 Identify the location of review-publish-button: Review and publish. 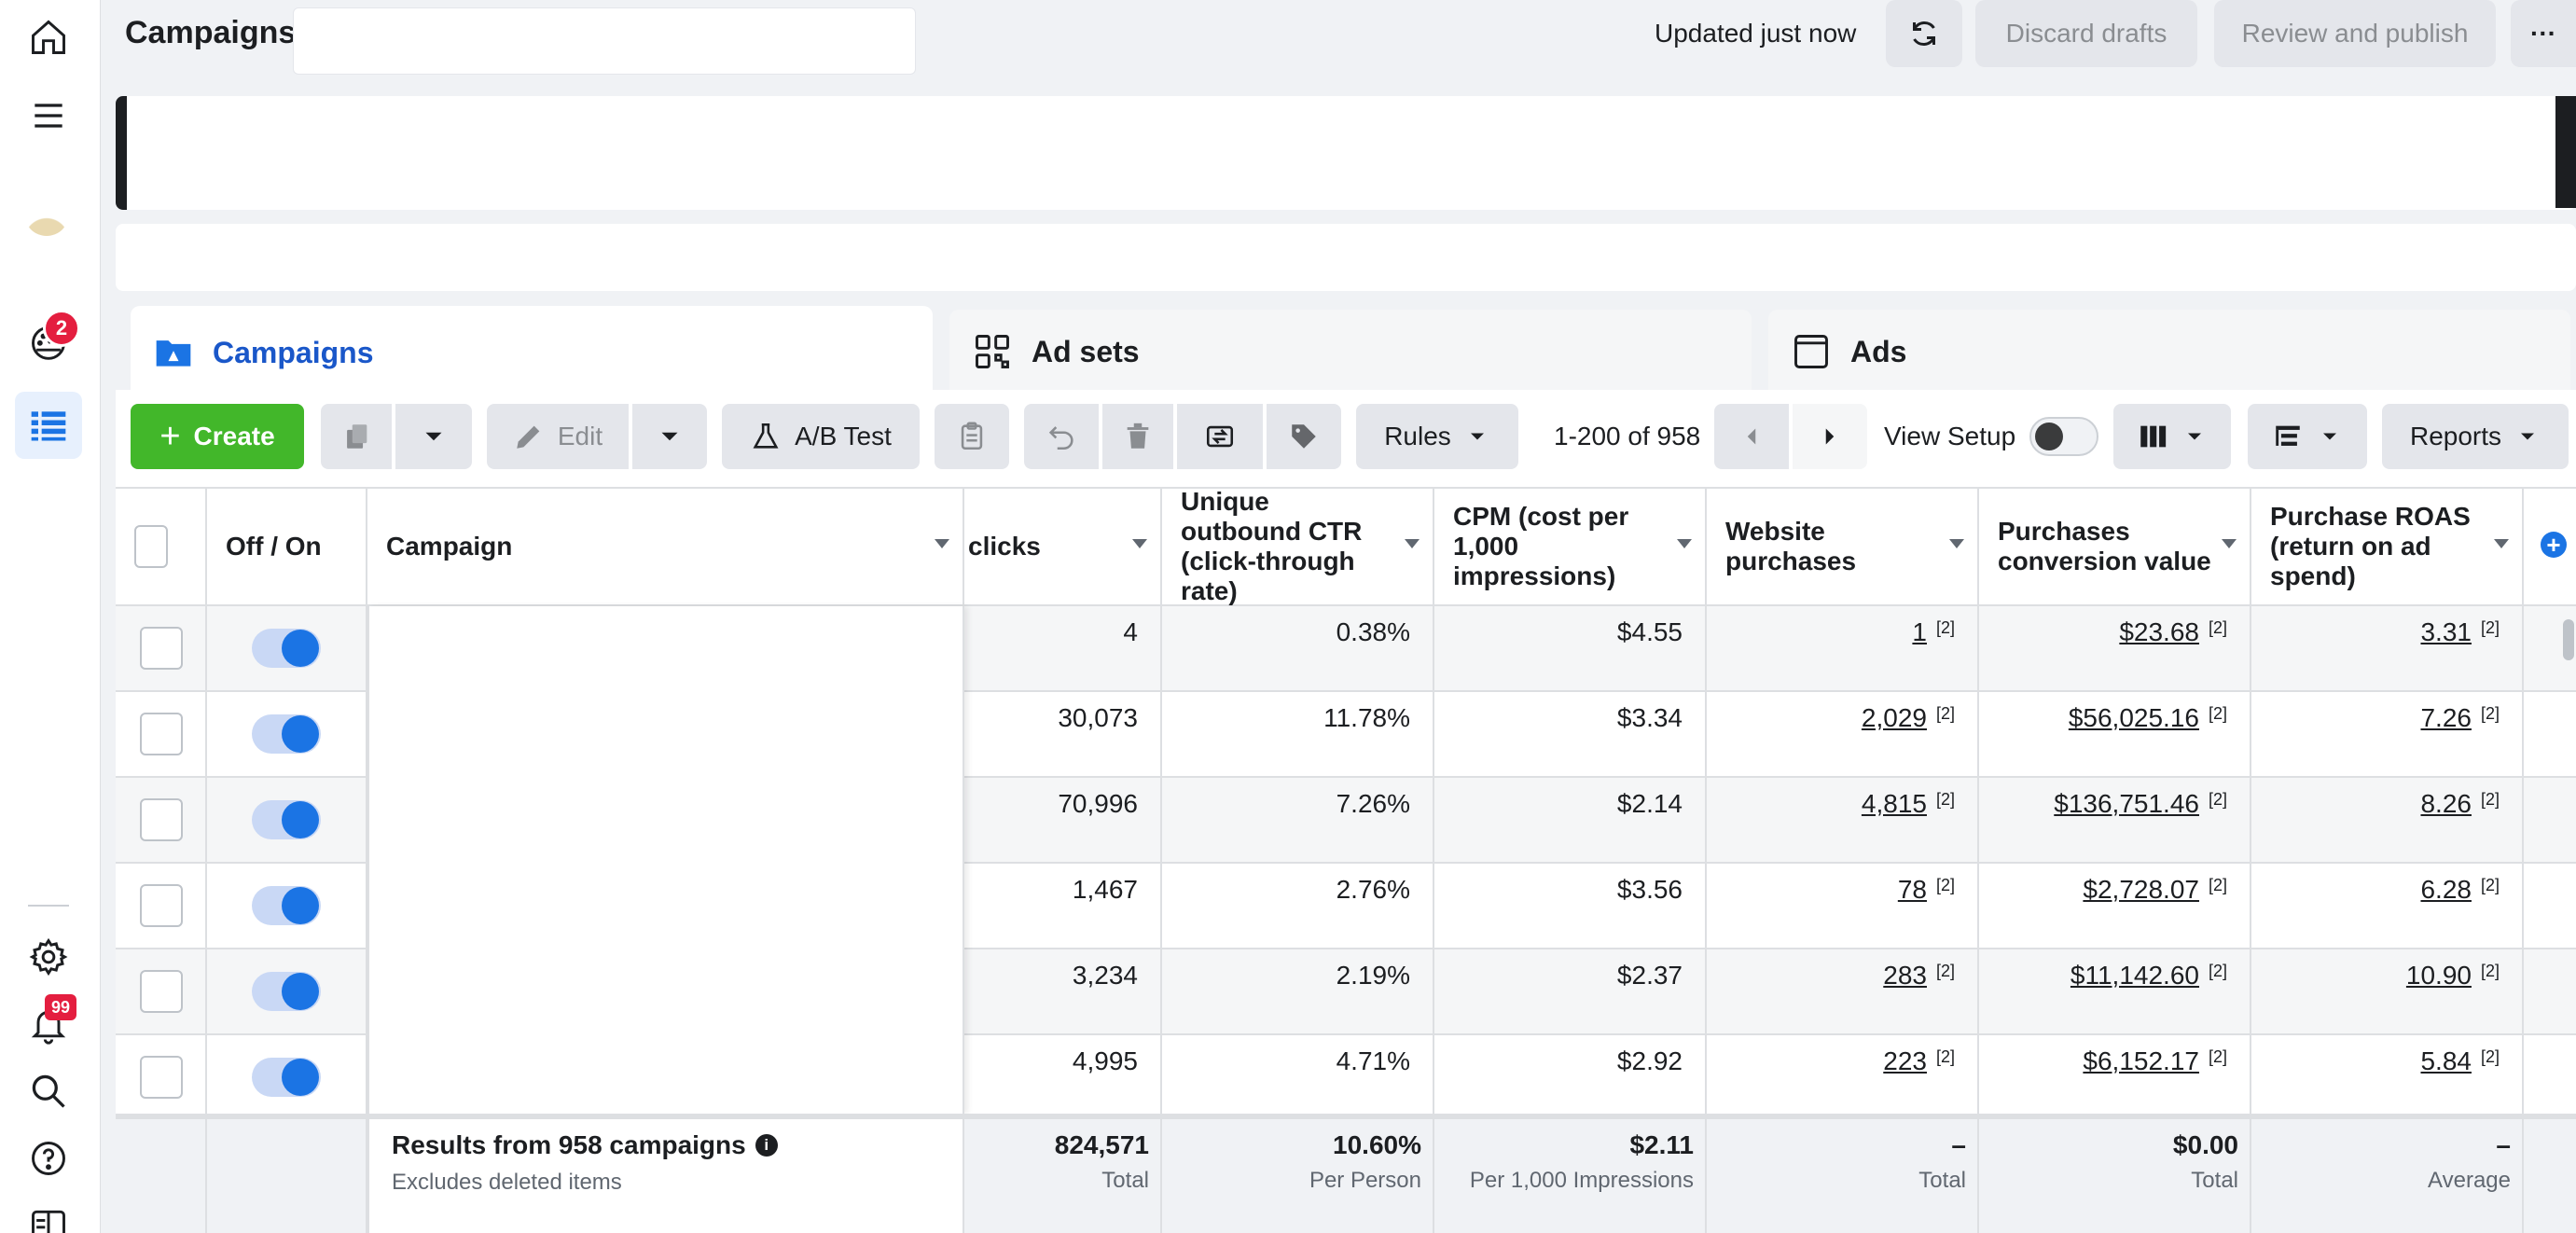
(2355, 34).